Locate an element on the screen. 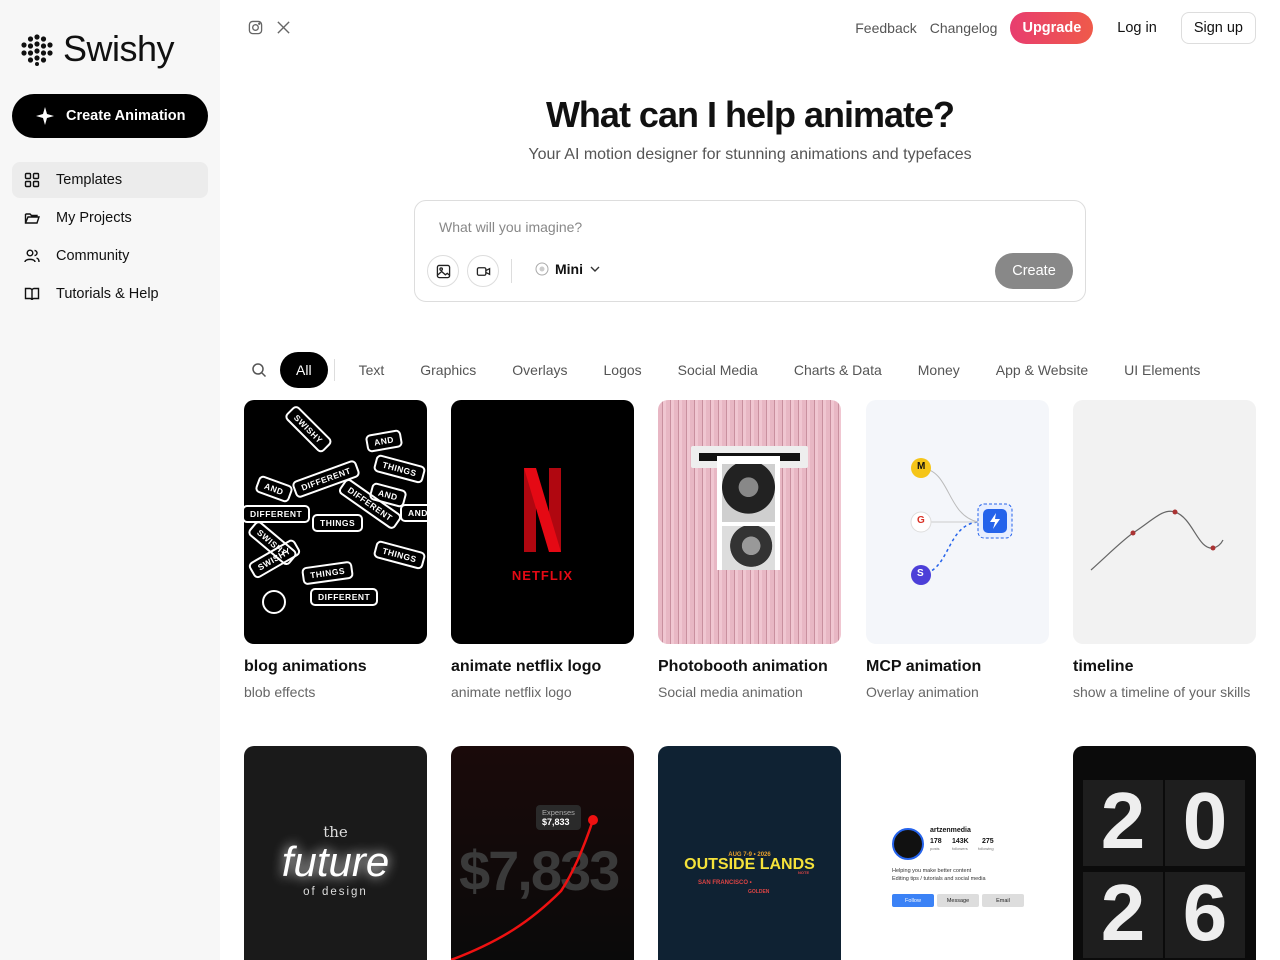 The image size is (1280, 960). upload-image-button is located at coordinates (443, 271).